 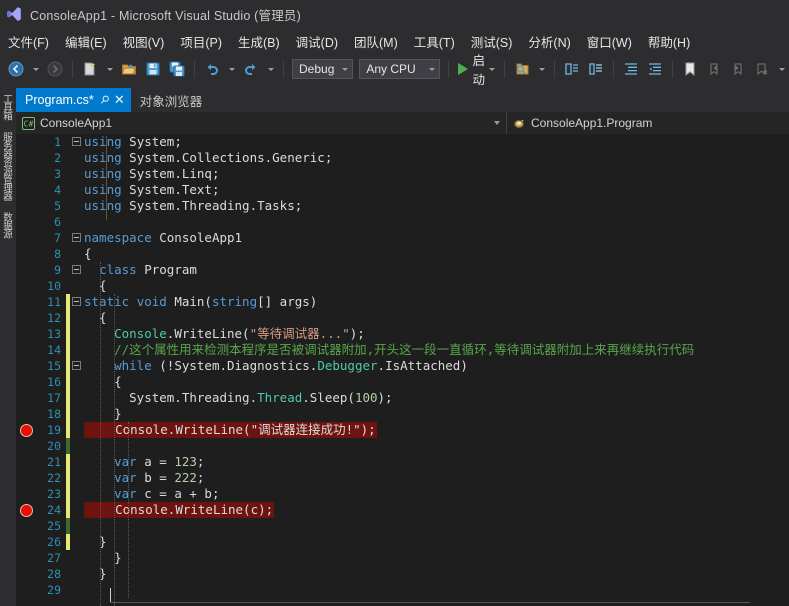 I want to click on menu-build: 生成(B), so click(x=259, y=41).